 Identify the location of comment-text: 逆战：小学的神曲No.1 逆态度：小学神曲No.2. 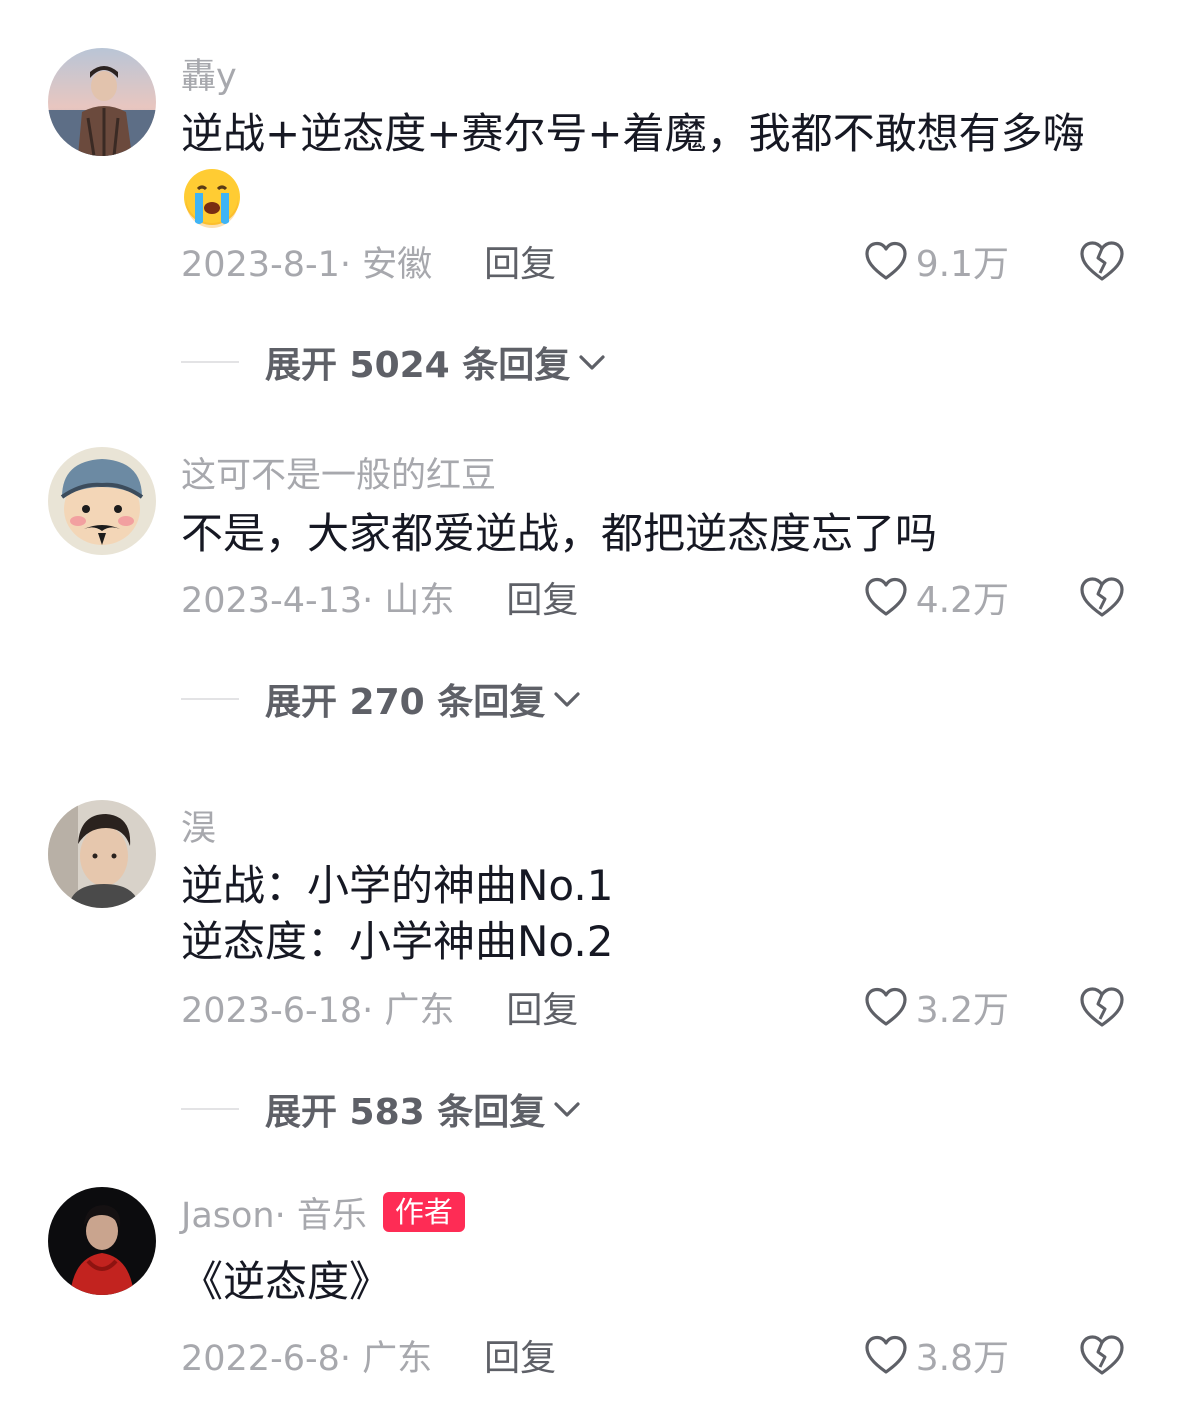
(397, 913).